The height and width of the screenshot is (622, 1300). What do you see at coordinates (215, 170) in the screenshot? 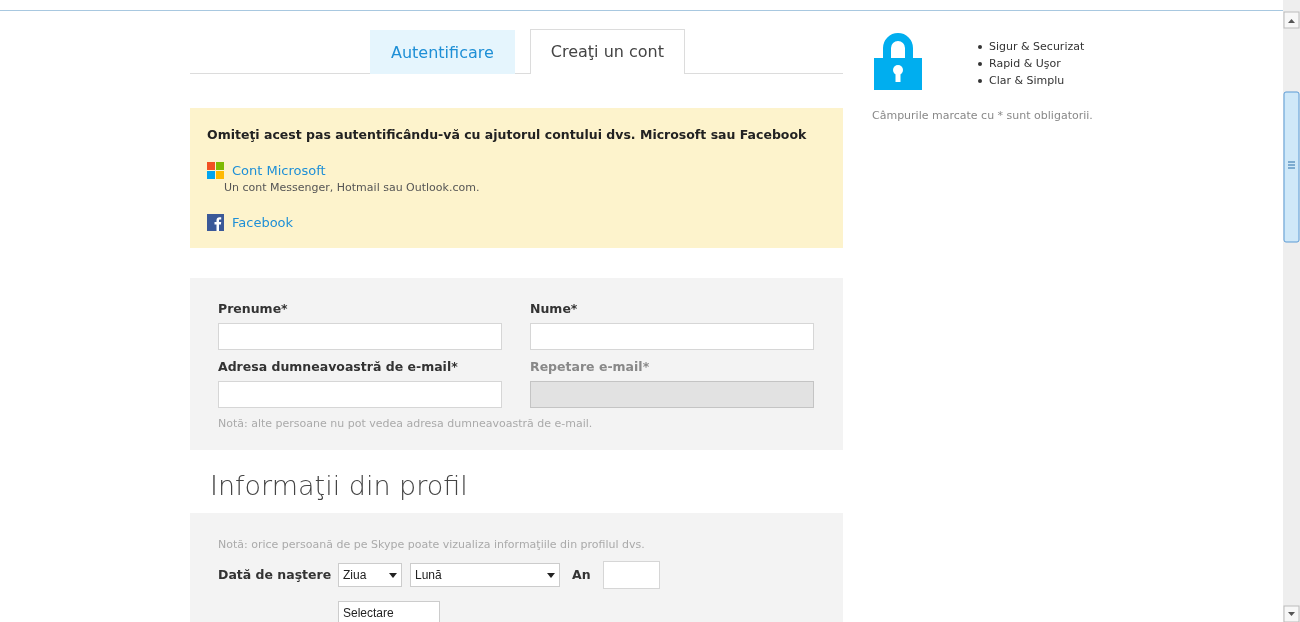
I see `microsoft-logo-icon` at bounding box center [215, 170].